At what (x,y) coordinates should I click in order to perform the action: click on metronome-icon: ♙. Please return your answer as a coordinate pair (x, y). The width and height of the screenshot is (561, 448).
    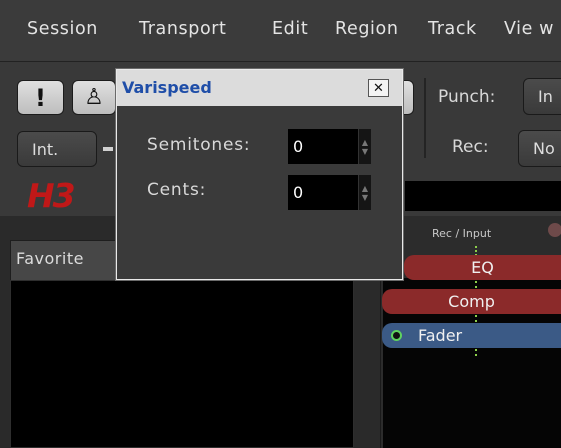
    Looking at the image, I should click on (94, 97).